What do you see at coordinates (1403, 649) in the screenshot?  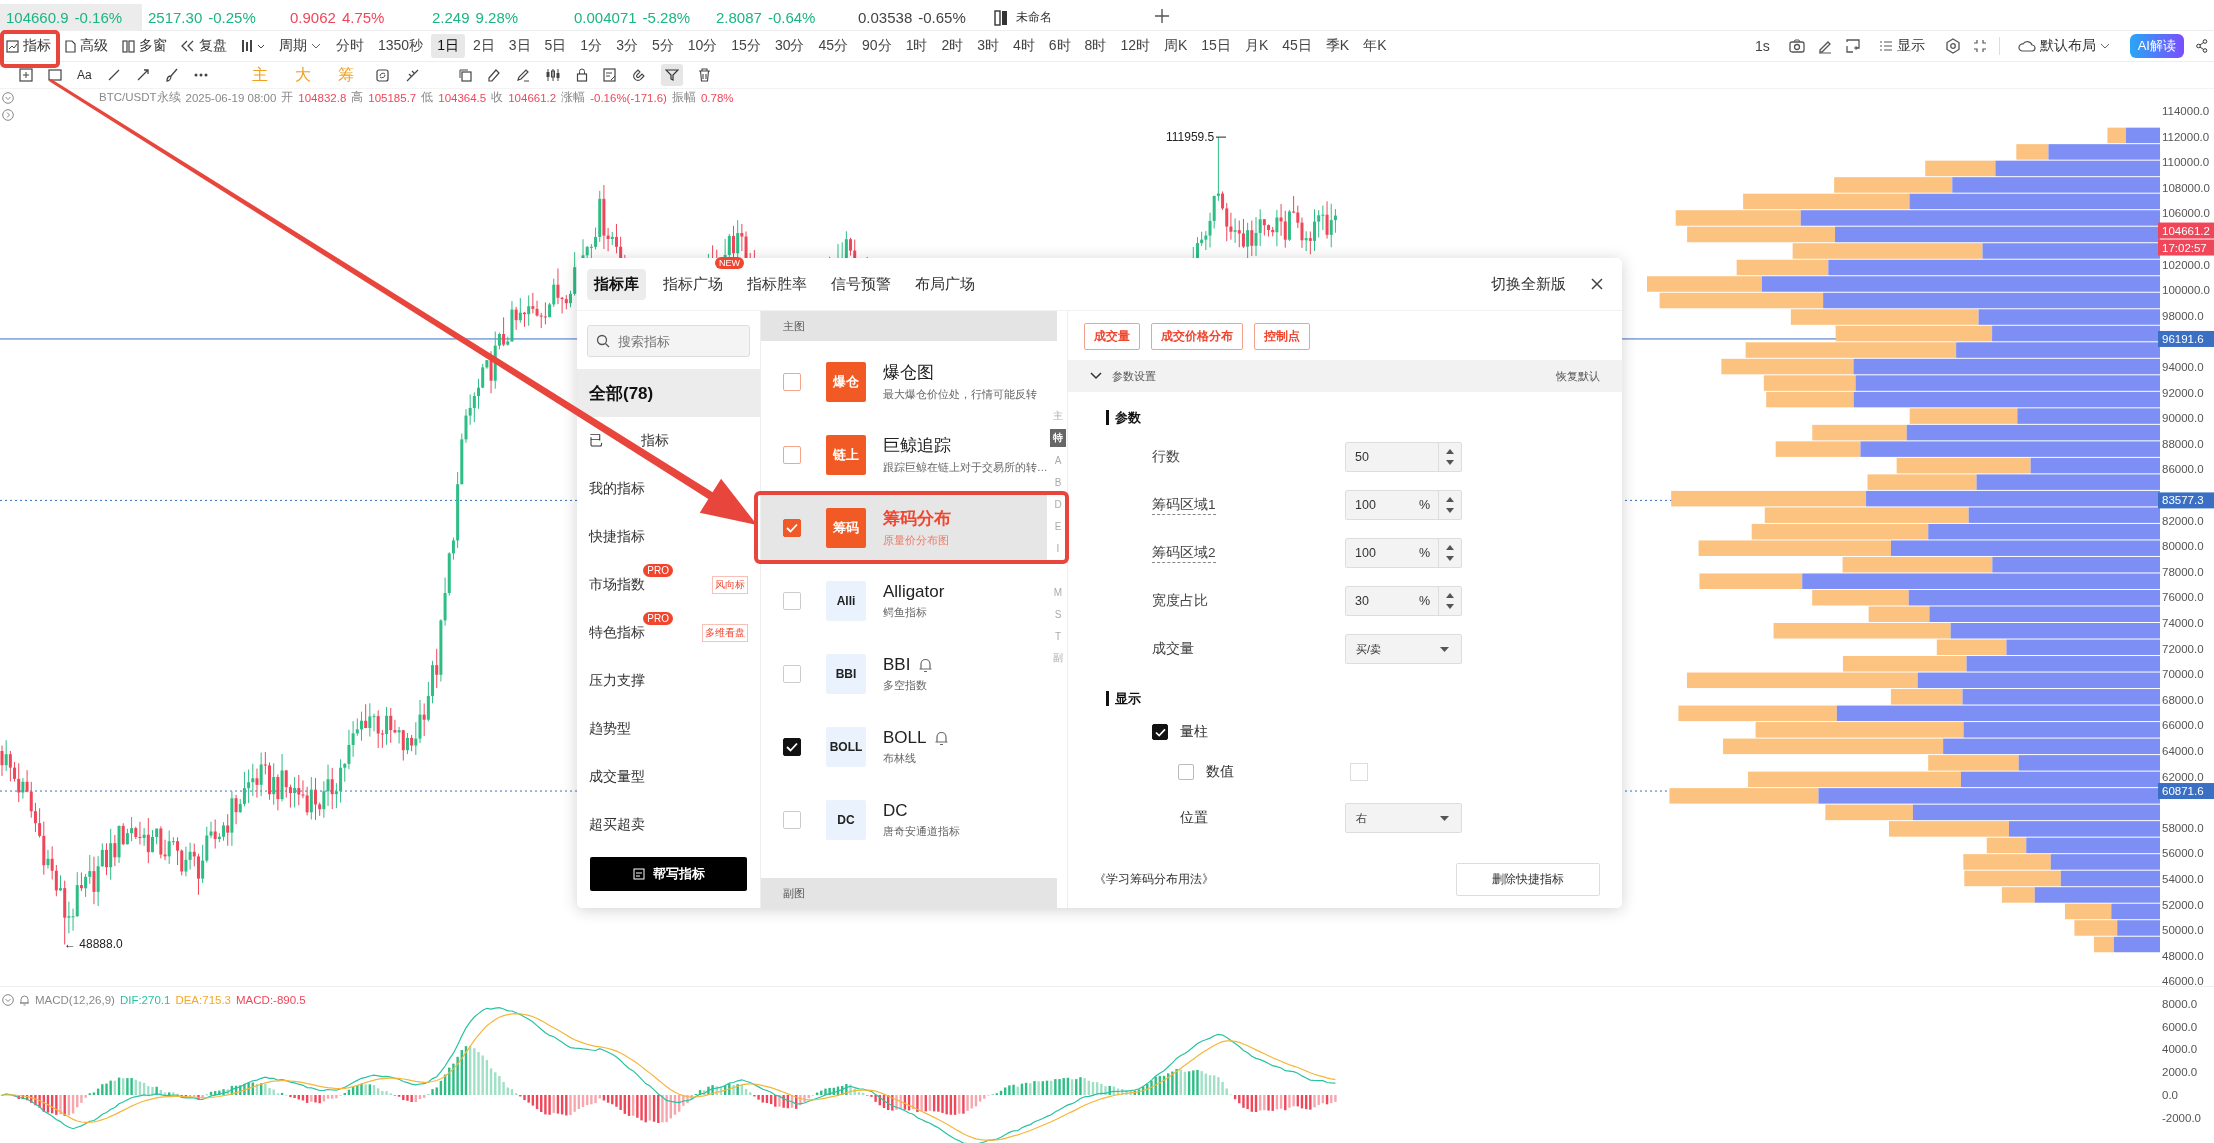 I see `select-field: 买/卖` at bounding box center [1403, 649].